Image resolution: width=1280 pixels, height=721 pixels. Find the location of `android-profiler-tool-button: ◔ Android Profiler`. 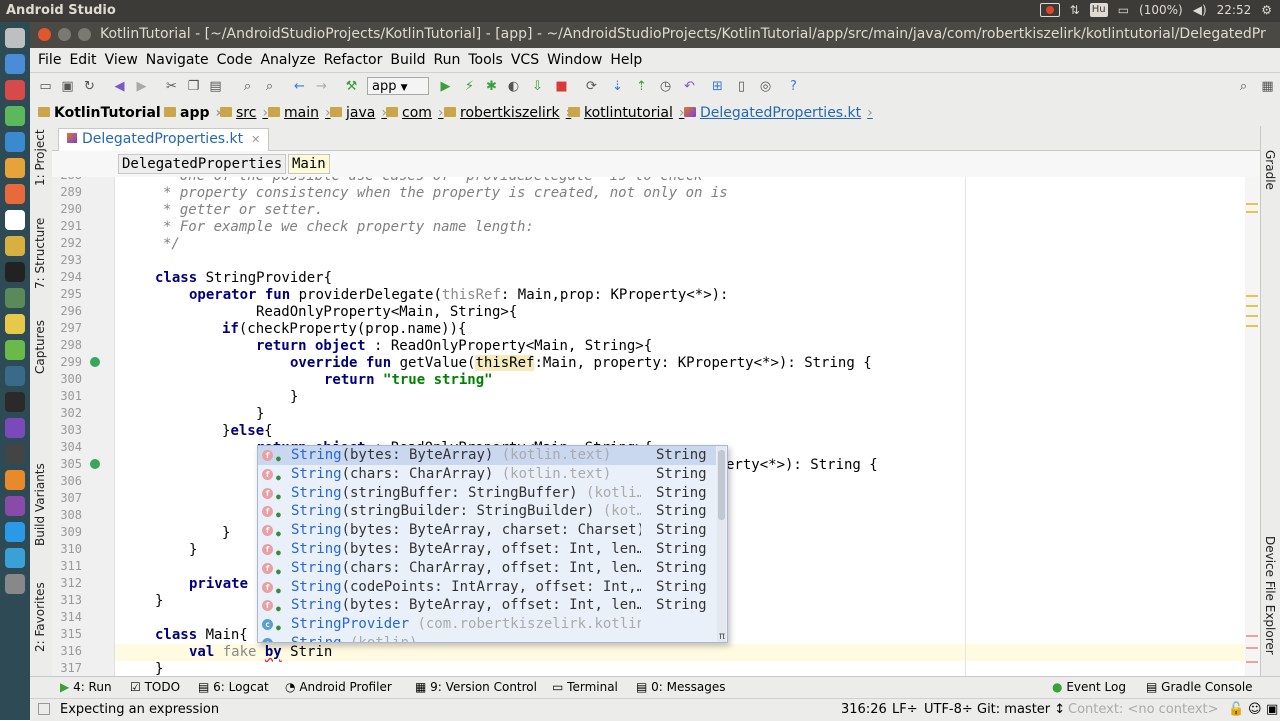

android-profiler-tool-button: ◔ Android Profiler is located at coordinates (338, 687).